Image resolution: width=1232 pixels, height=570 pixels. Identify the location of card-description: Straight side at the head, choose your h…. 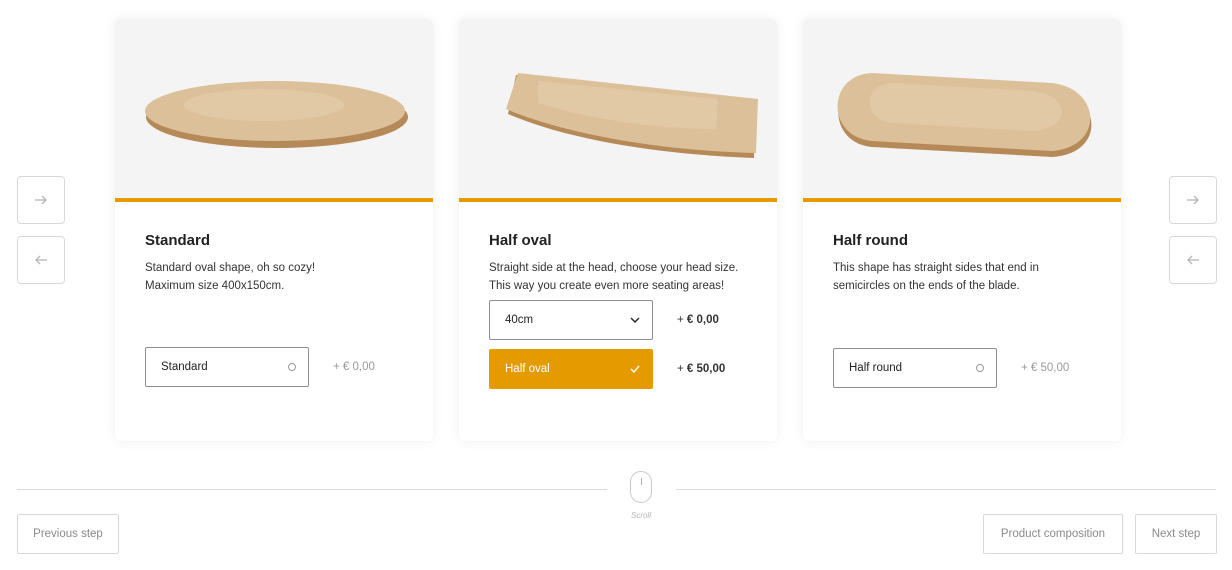
(614, 277).